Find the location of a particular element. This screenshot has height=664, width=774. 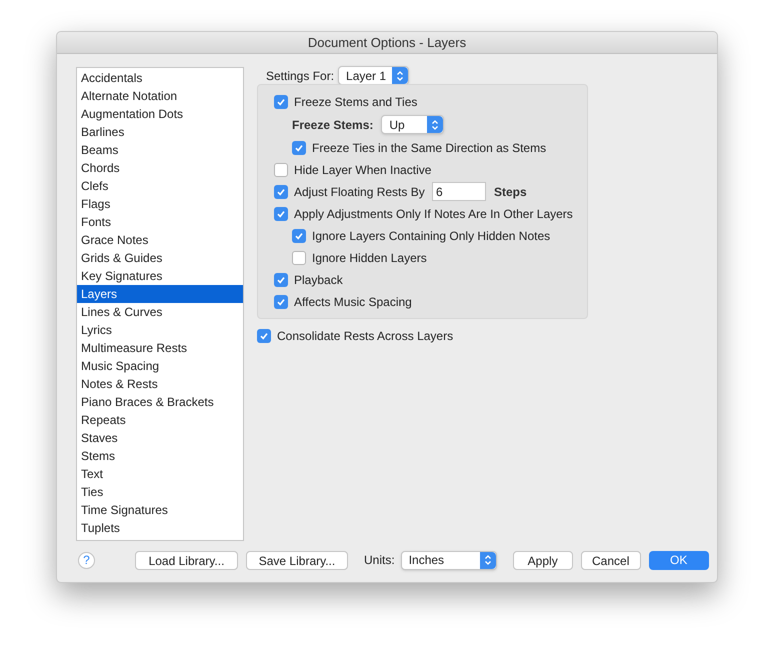

window-title: Document Options - Layers is located at coordinates (387, 43).